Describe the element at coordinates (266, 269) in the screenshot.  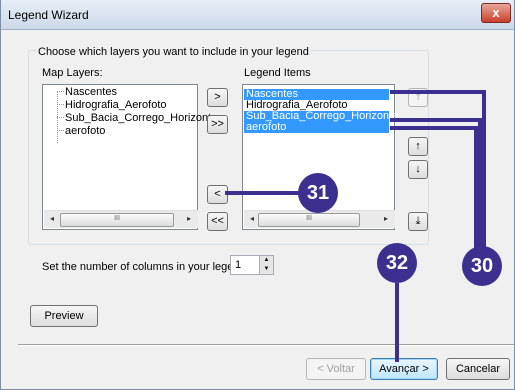
I see `spin-down-icon: ▼` at that location.